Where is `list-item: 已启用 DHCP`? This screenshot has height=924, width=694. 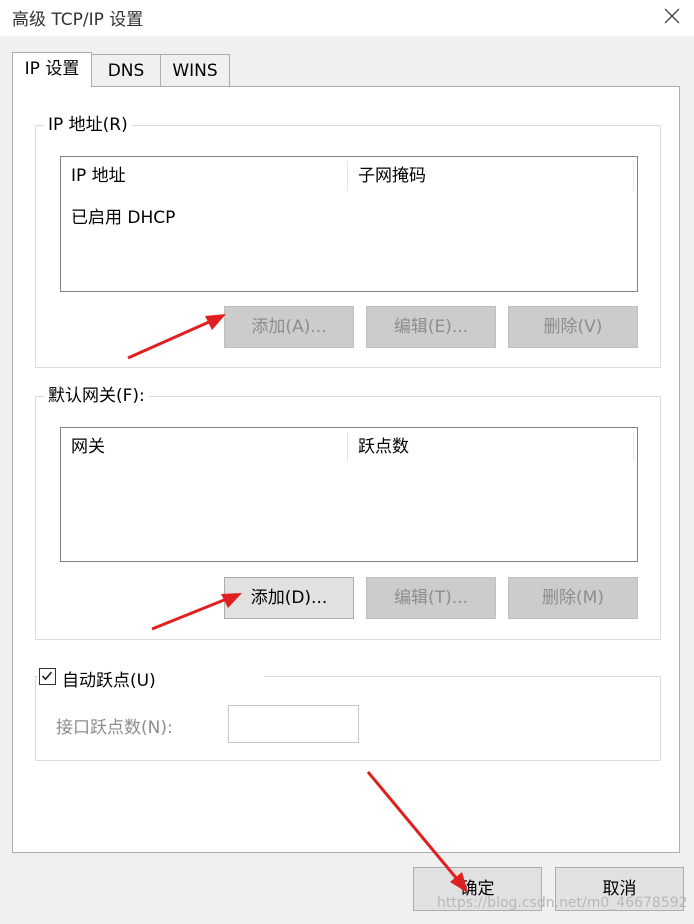 list-item: 已启用 DHCP is located at coordinates (123, 215).